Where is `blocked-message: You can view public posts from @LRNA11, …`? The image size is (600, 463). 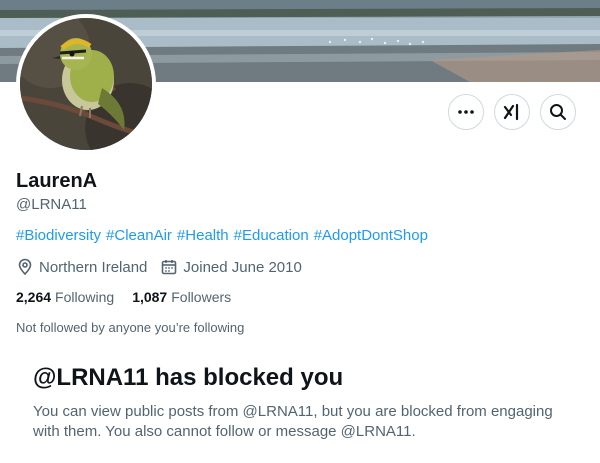 blocked-message: You can view public posts from @LRNA11, … is located at coordinates (293, 421).